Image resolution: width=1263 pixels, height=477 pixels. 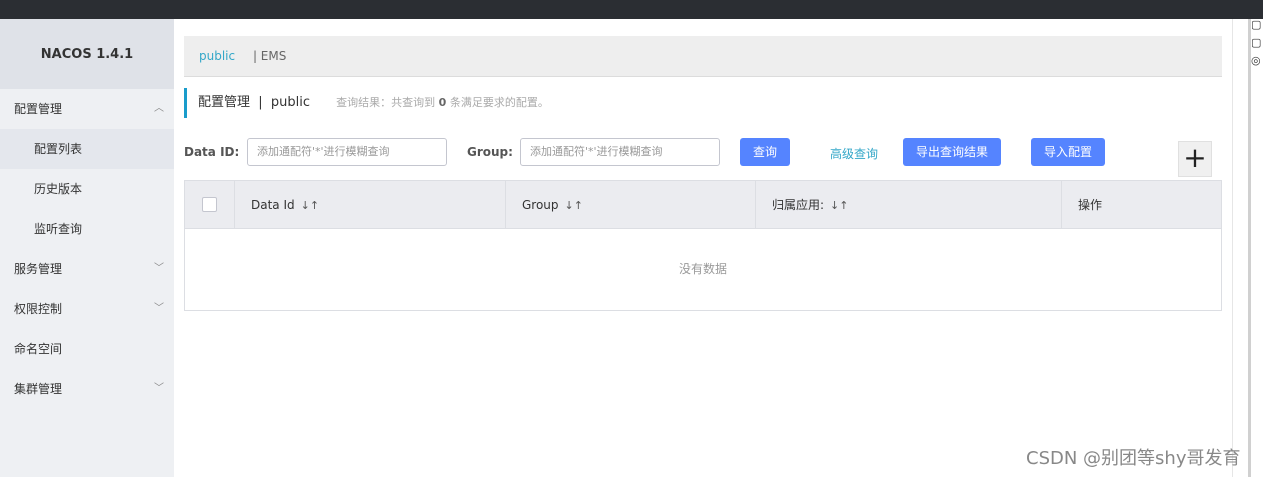 I want to click on select-all-cell, so click(x=210, y=205).